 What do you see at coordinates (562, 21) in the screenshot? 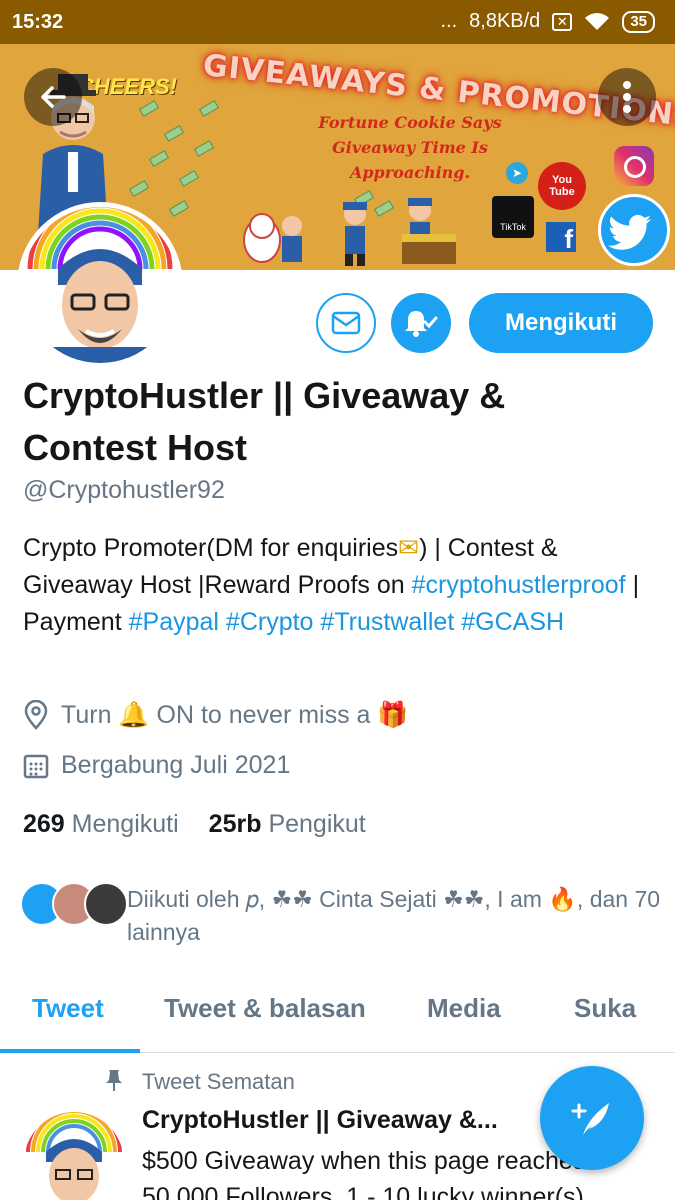
I see `sim-off-icon: ✕` at bounding box center [562, 21].